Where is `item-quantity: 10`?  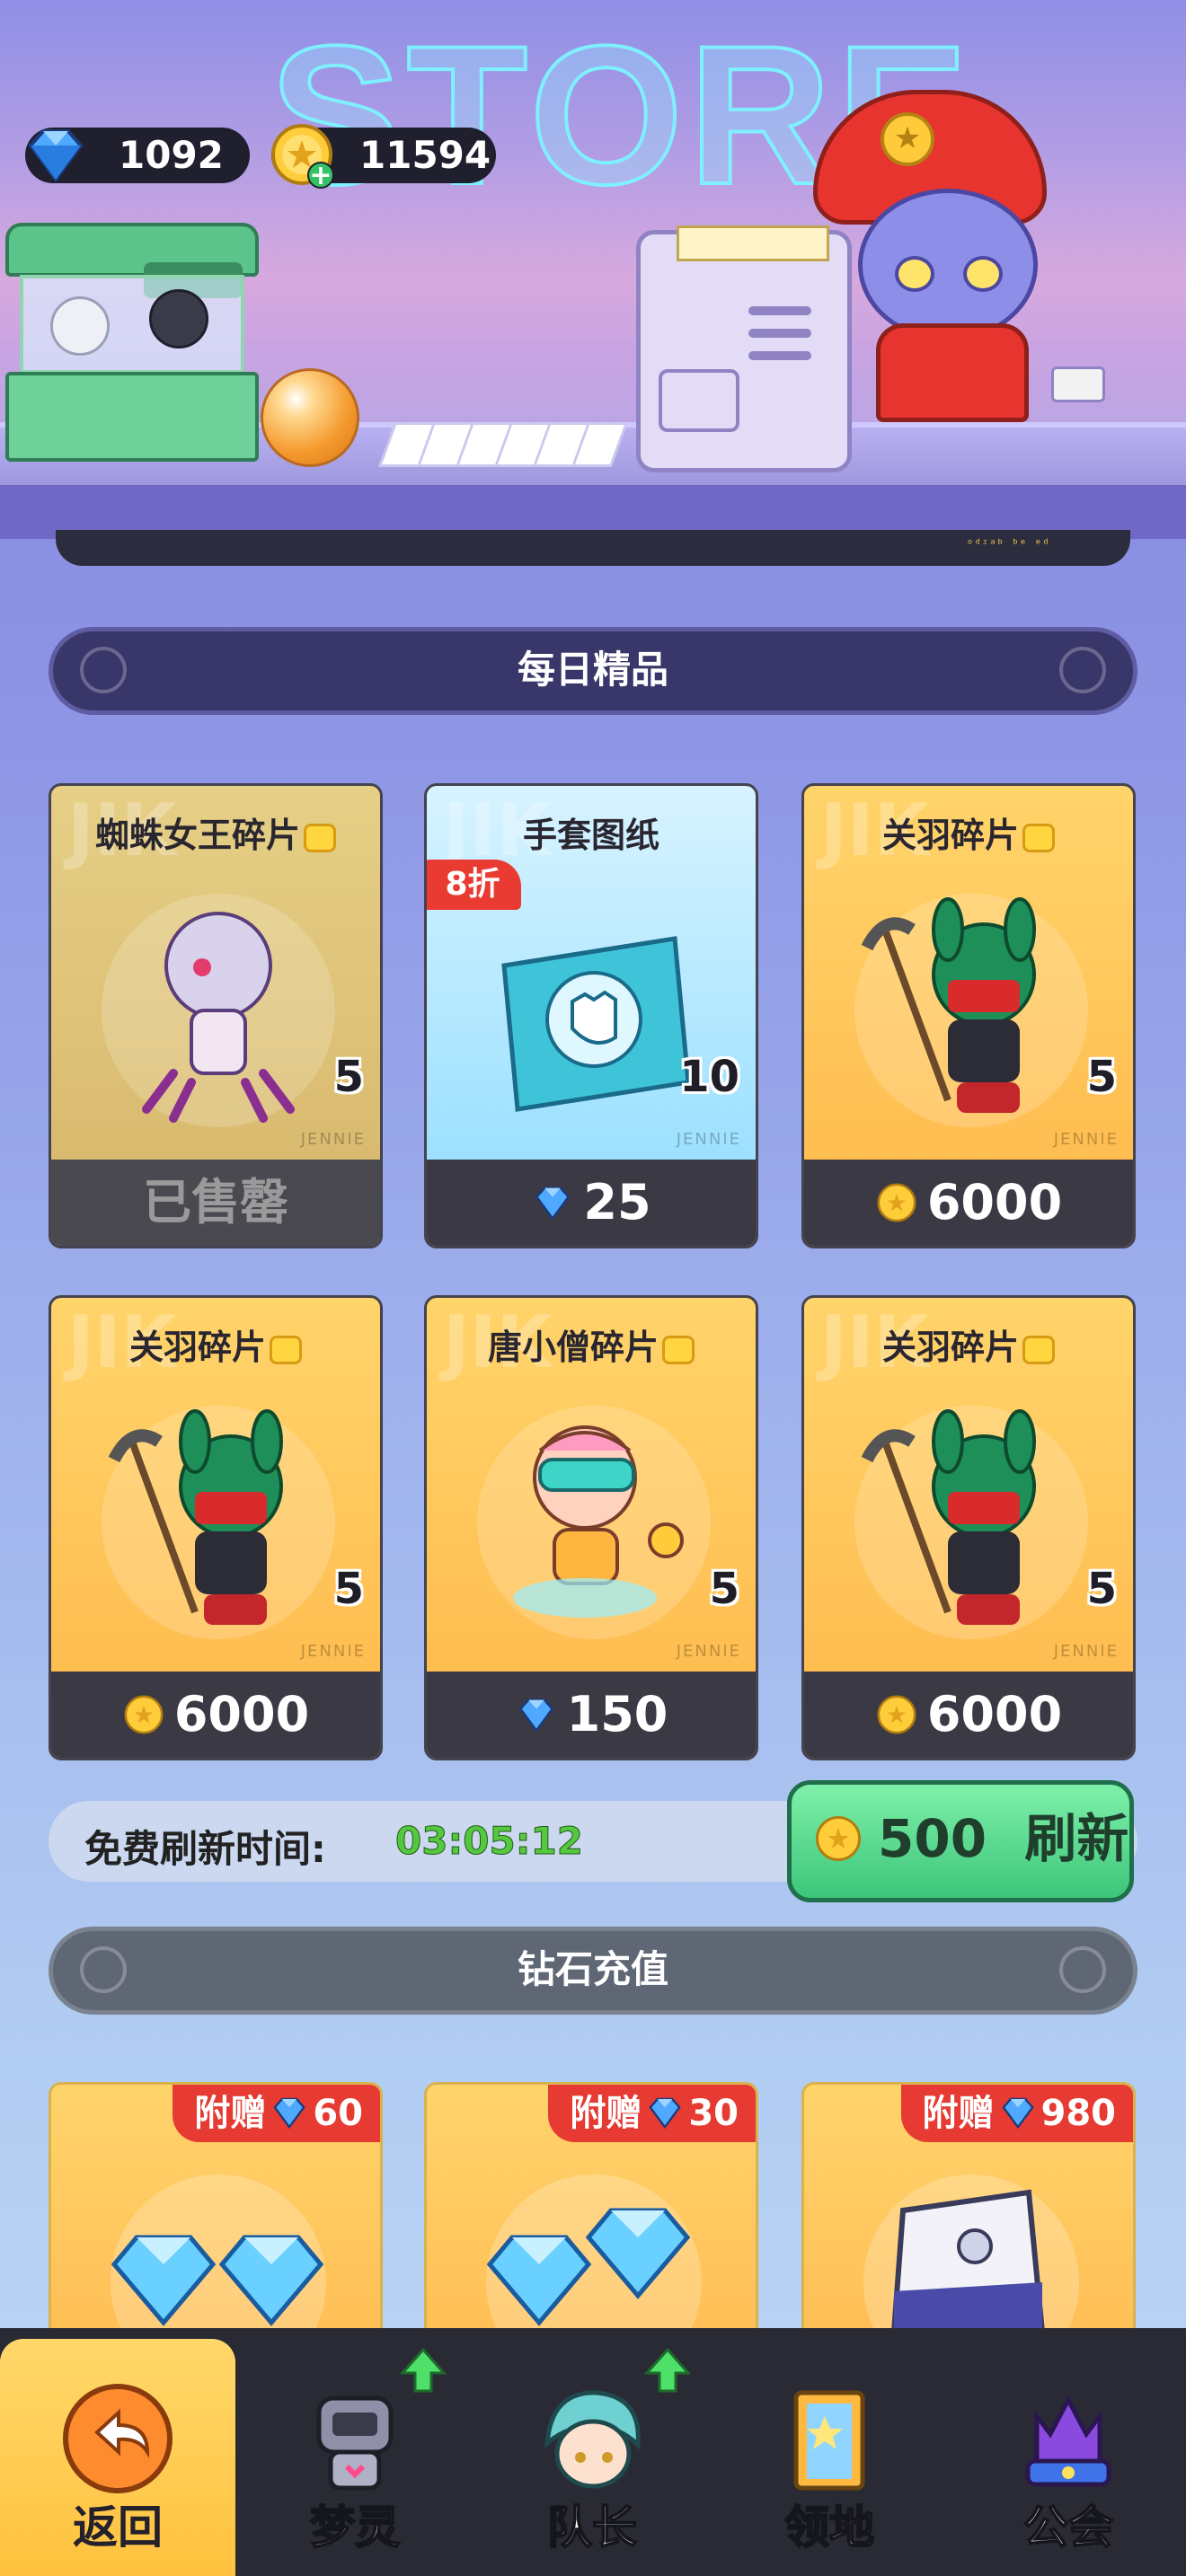
item-quantity: 10 is located at coordinates (709, 1077).